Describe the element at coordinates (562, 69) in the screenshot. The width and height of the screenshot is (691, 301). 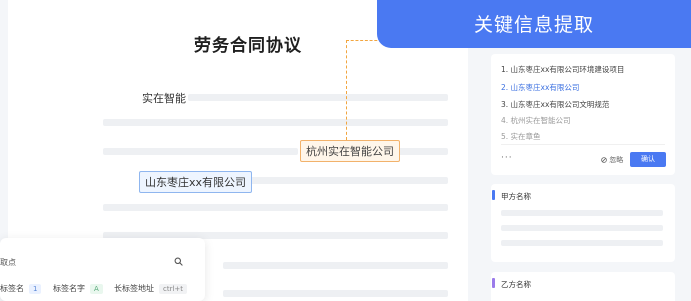
I see `extraction-item: 1. 山东枣庄xx有限公司环境建设项目` at that location.